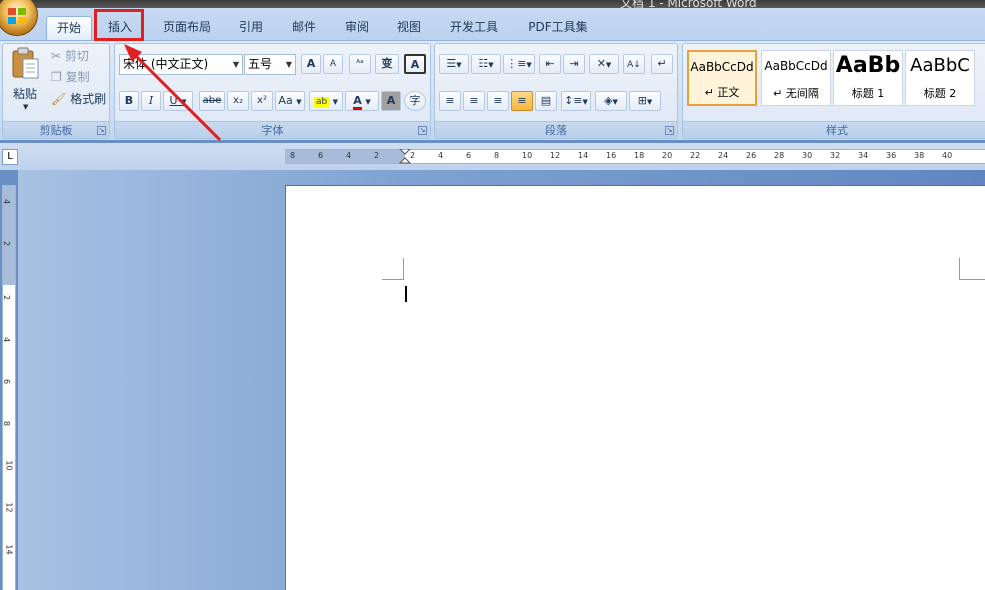 The image size is (985, 590). Describe the element at coordinates (78, 99) in the screenshot. I see `format-painter-button: 🖌 格式刷` at that location.